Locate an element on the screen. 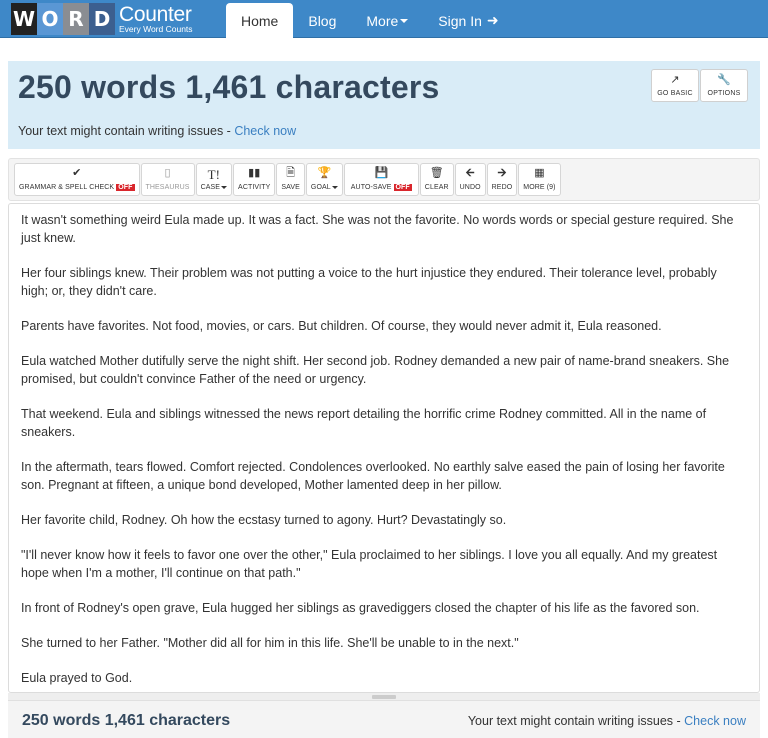 The height and width of the screenshot is (738, 768). nav-blog: Blog is located at coordinates (322, 20).